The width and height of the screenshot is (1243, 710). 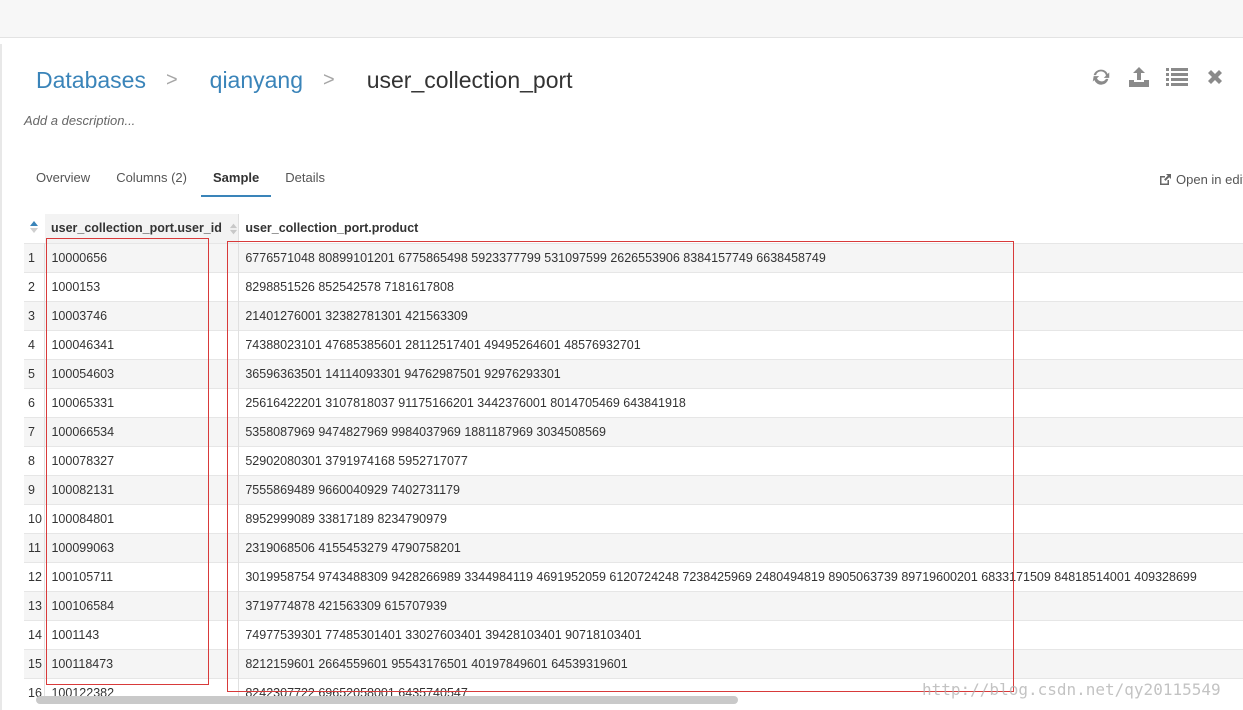 I want to click on cell-product: 3719774878 421563309 615707939, so click(x=740, y=605).